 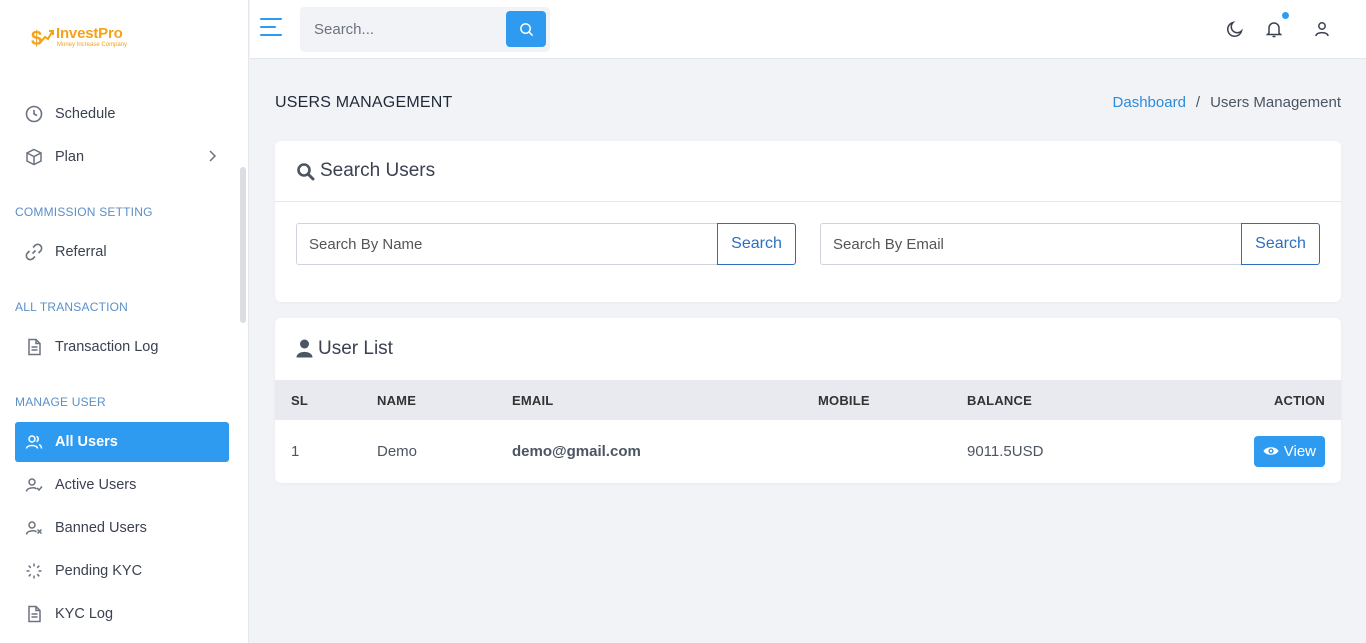 I want to click on menu-toggle-icon, so click(x=271, y=28).